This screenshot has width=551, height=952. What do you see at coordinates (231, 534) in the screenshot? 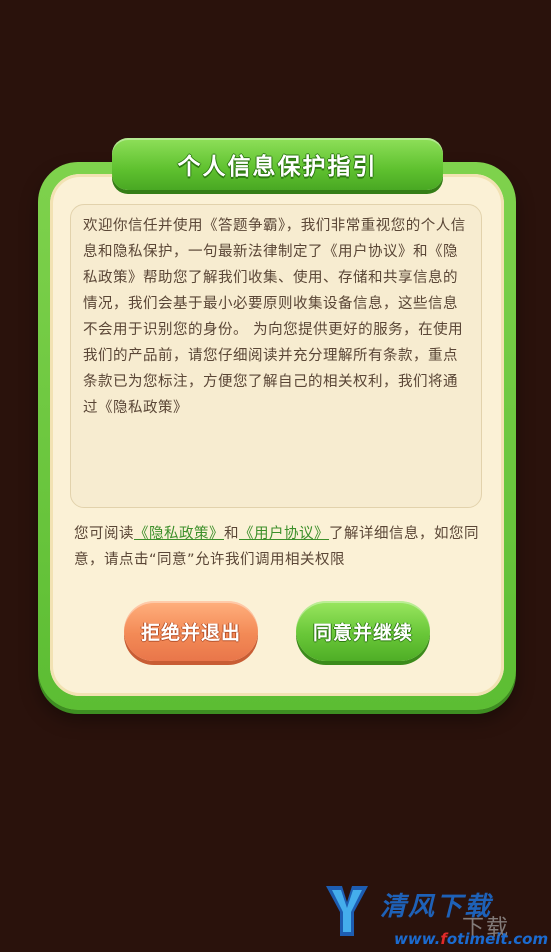
I see `footer-and: 和` at bounding box center [231, 534].